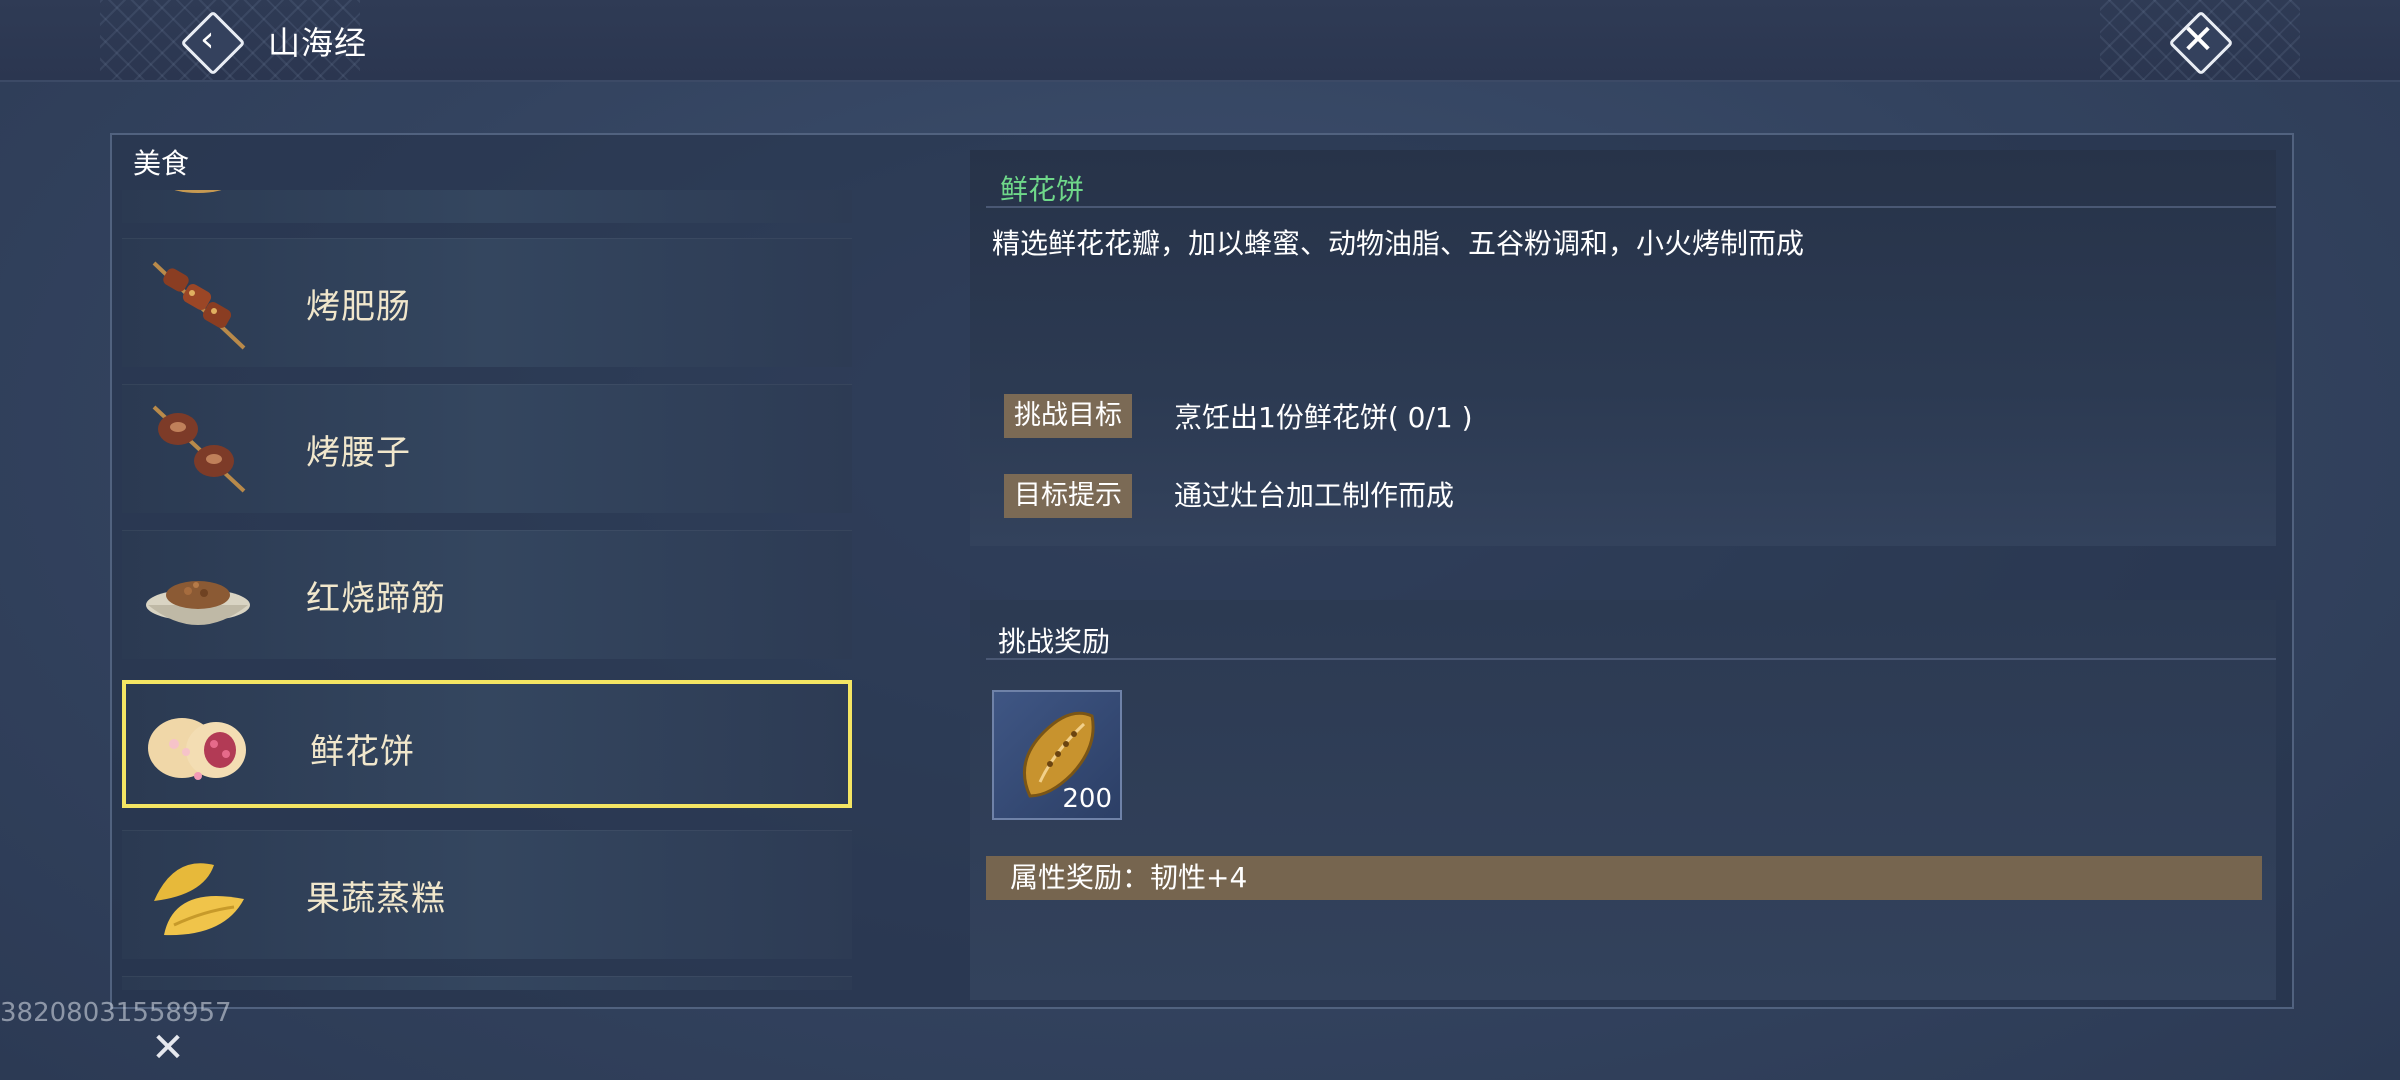 This screenshot has width=2400, height=1080. What do you see at coordinates (1323, 417) in the screenshot?
I see `goal-text: 烹饪出1份鲜花饼( 0/1 )` at bounding box center [1323, 417].